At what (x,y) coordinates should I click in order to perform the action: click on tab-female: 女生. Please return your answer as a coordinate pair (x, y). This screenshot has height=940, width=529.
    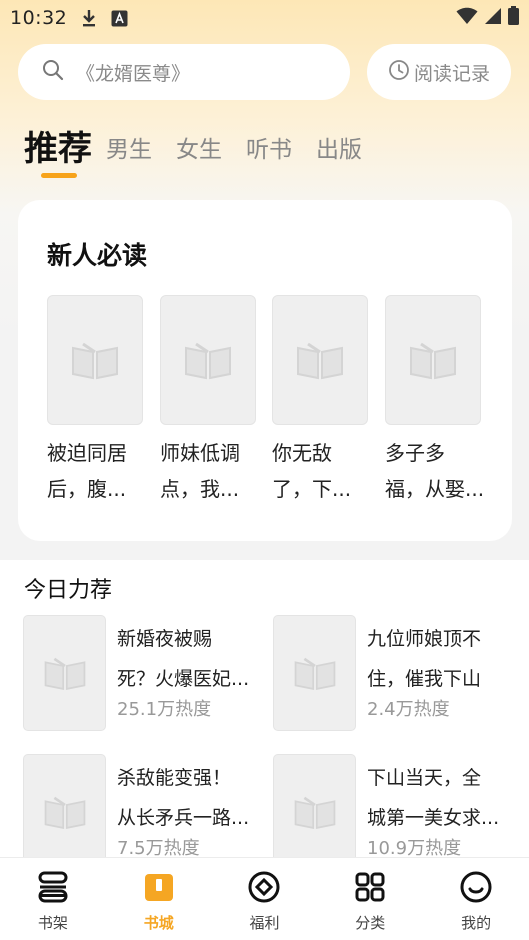
    Looking at the image, I should click on (199, 154).